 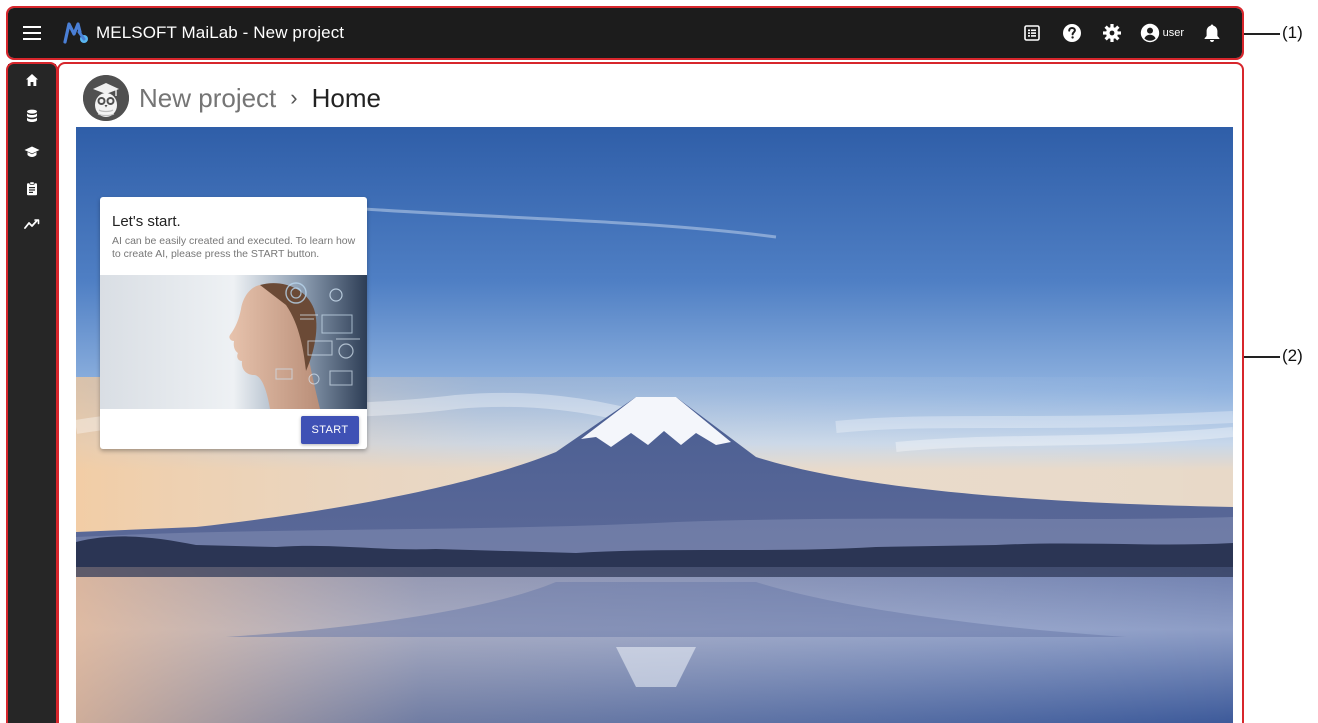 I want to click on gear-icon, so click(x=1111, y=33).